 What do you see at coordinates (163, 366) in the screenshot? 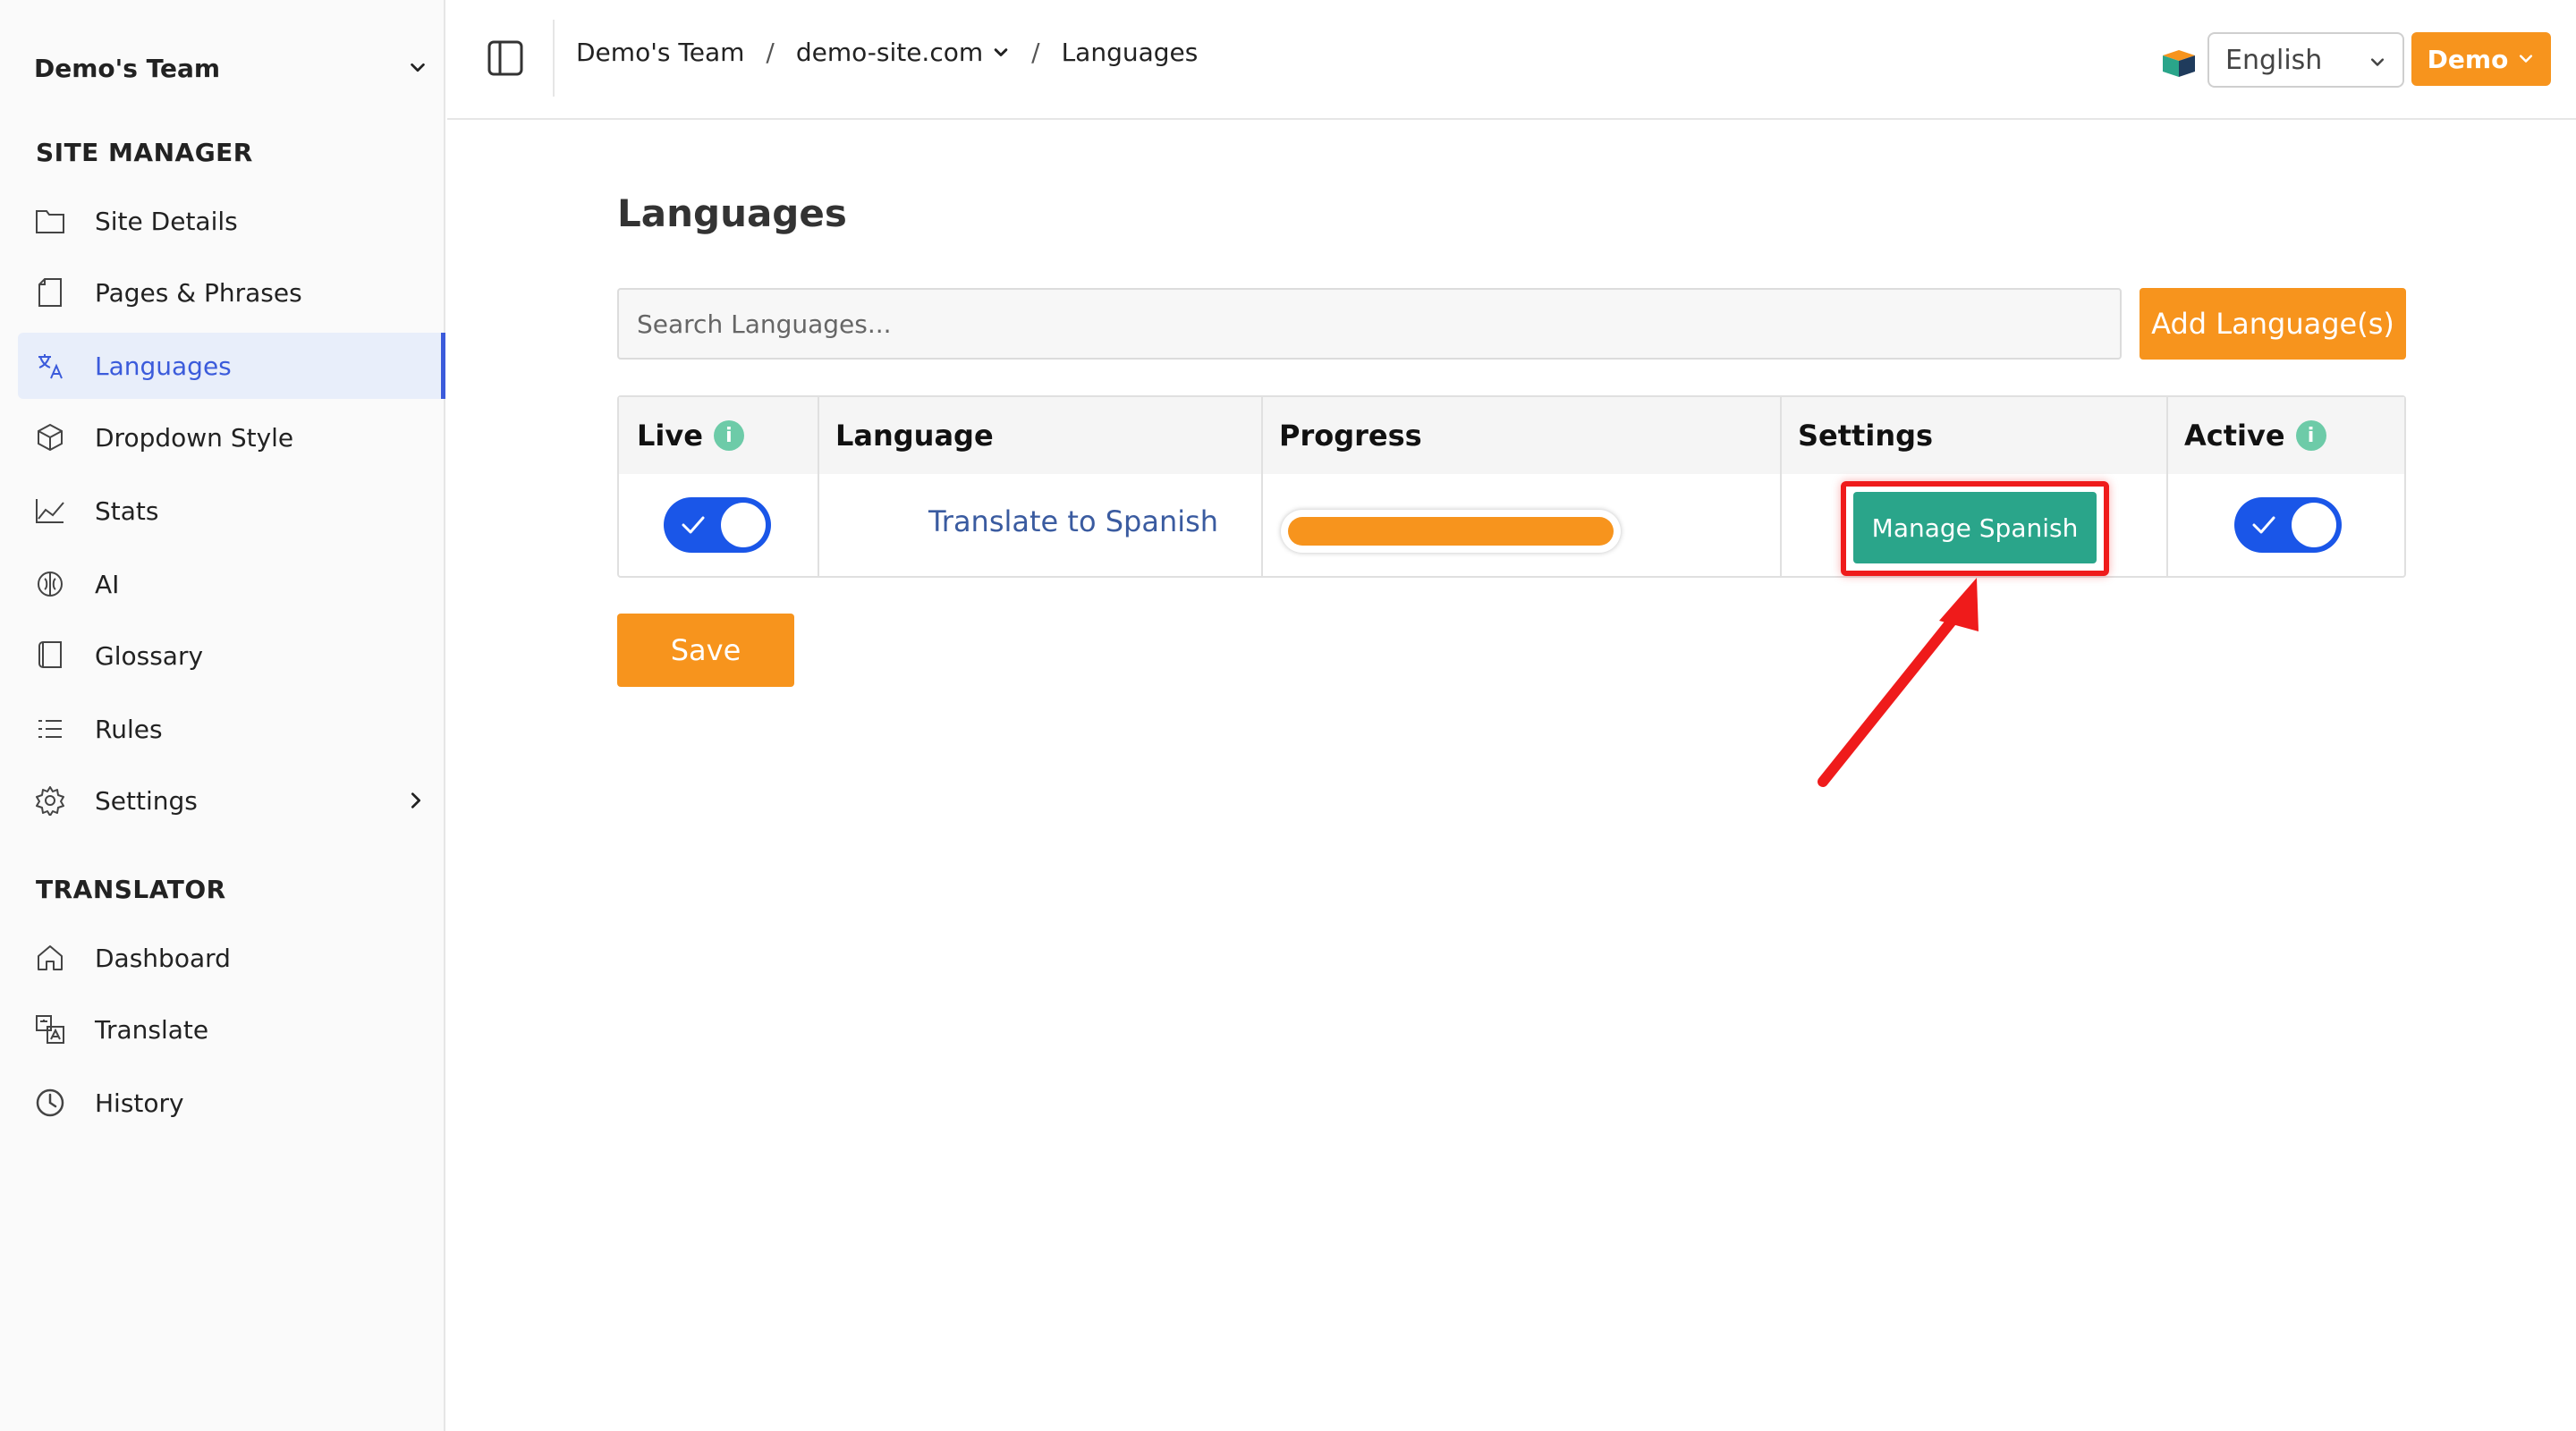
I see `sidebar-item-label: Languages` at bounding box center [163, 366].